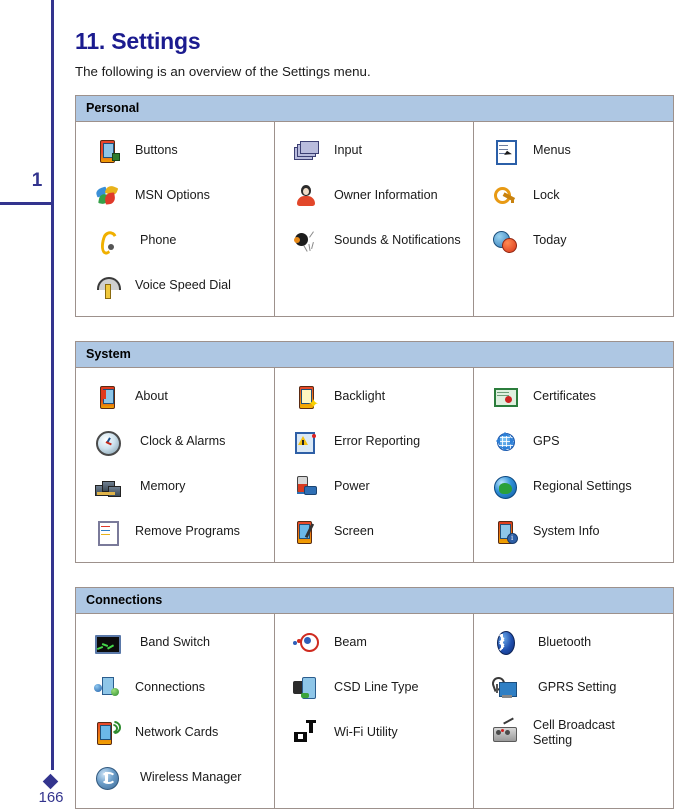 This screenshot has height=809, width=680. What do you see at coordinates (505, 487) in the screenshot?
I see `regional-settings-icon` at bounding box center [505, 487].